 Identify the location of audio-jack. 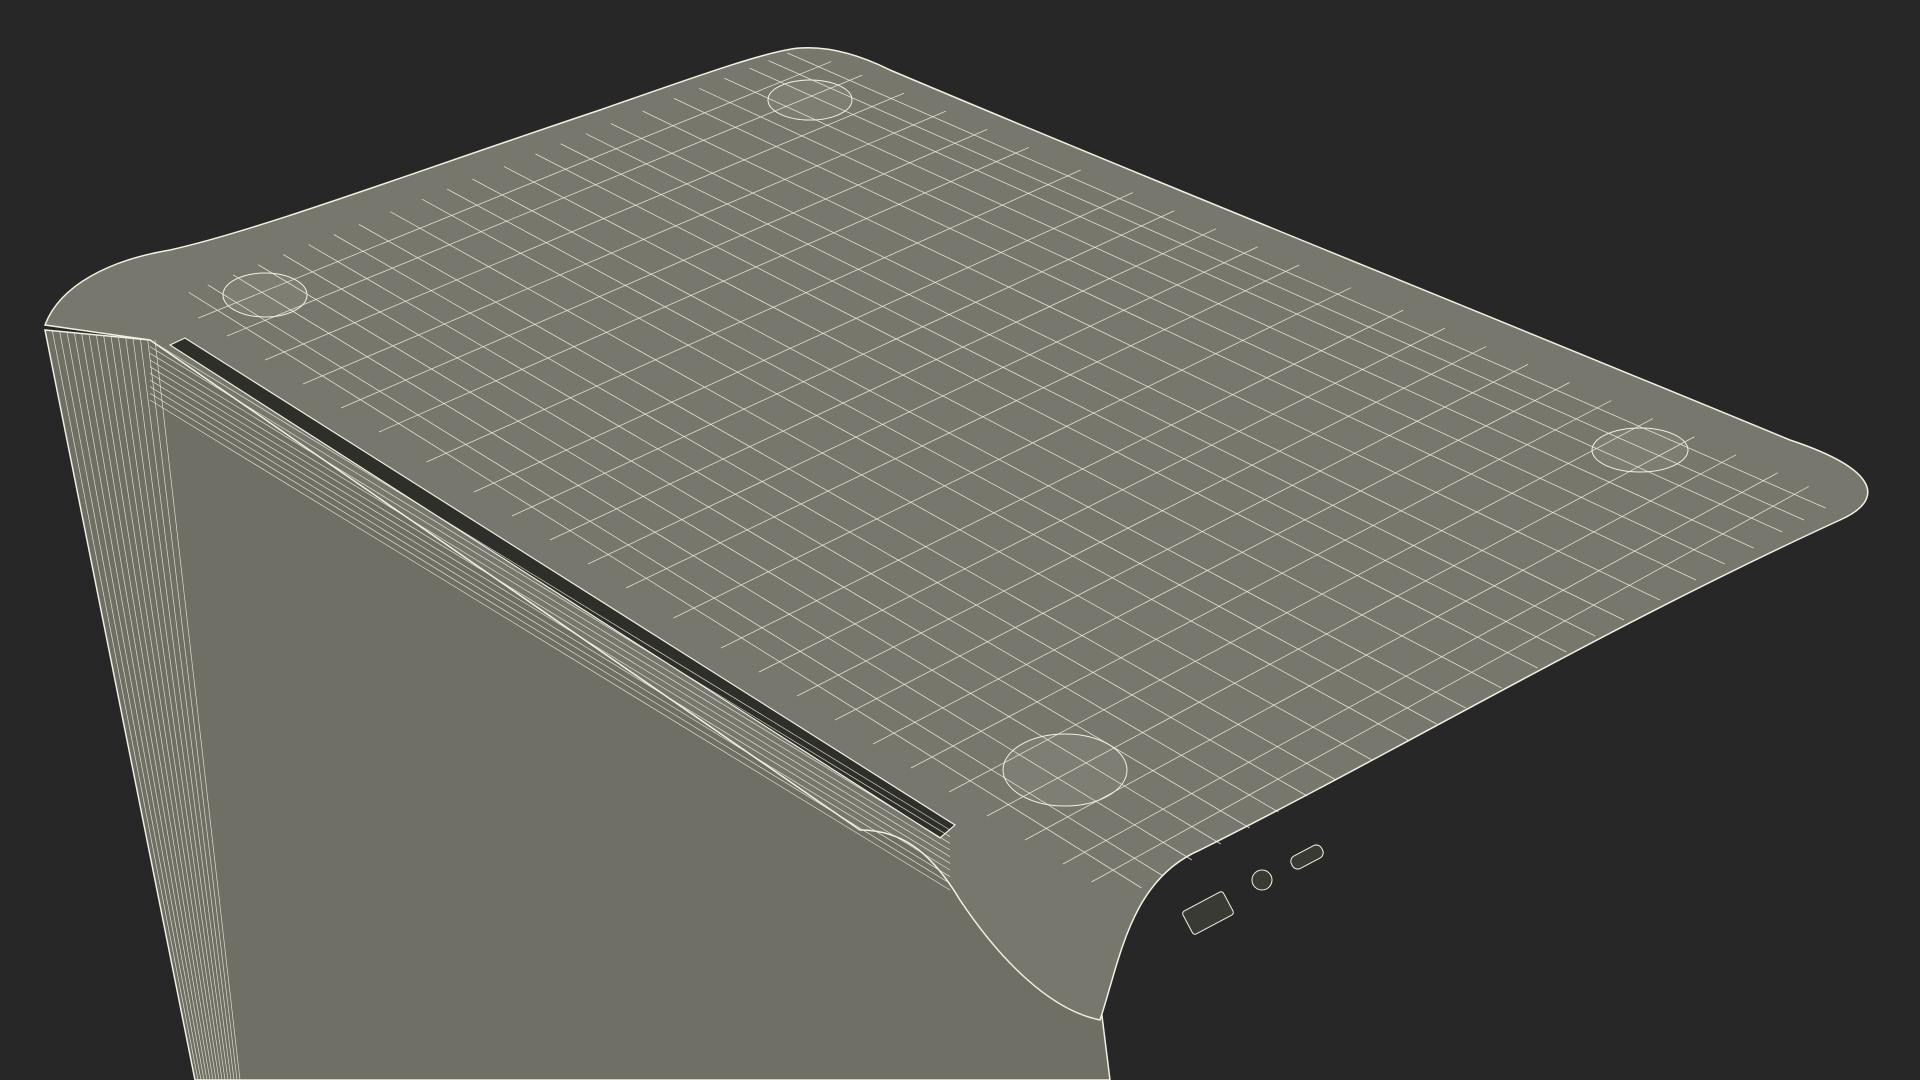
(1262, 880).